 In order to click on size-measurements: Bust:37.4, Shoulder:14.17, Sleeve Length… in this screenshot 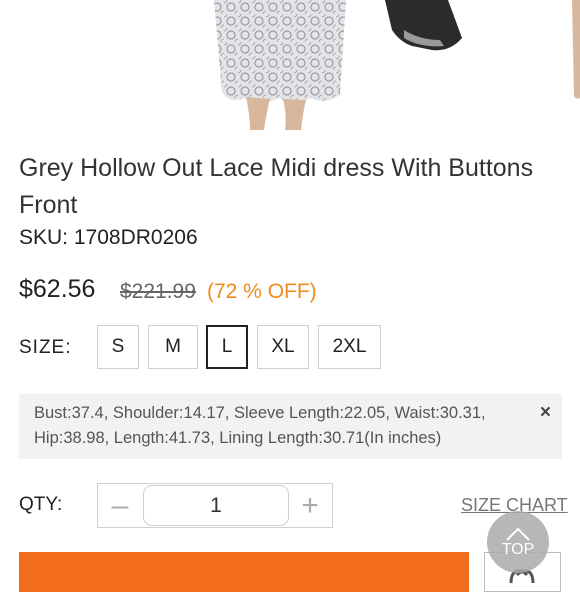, I will do `click(260, 425)`.